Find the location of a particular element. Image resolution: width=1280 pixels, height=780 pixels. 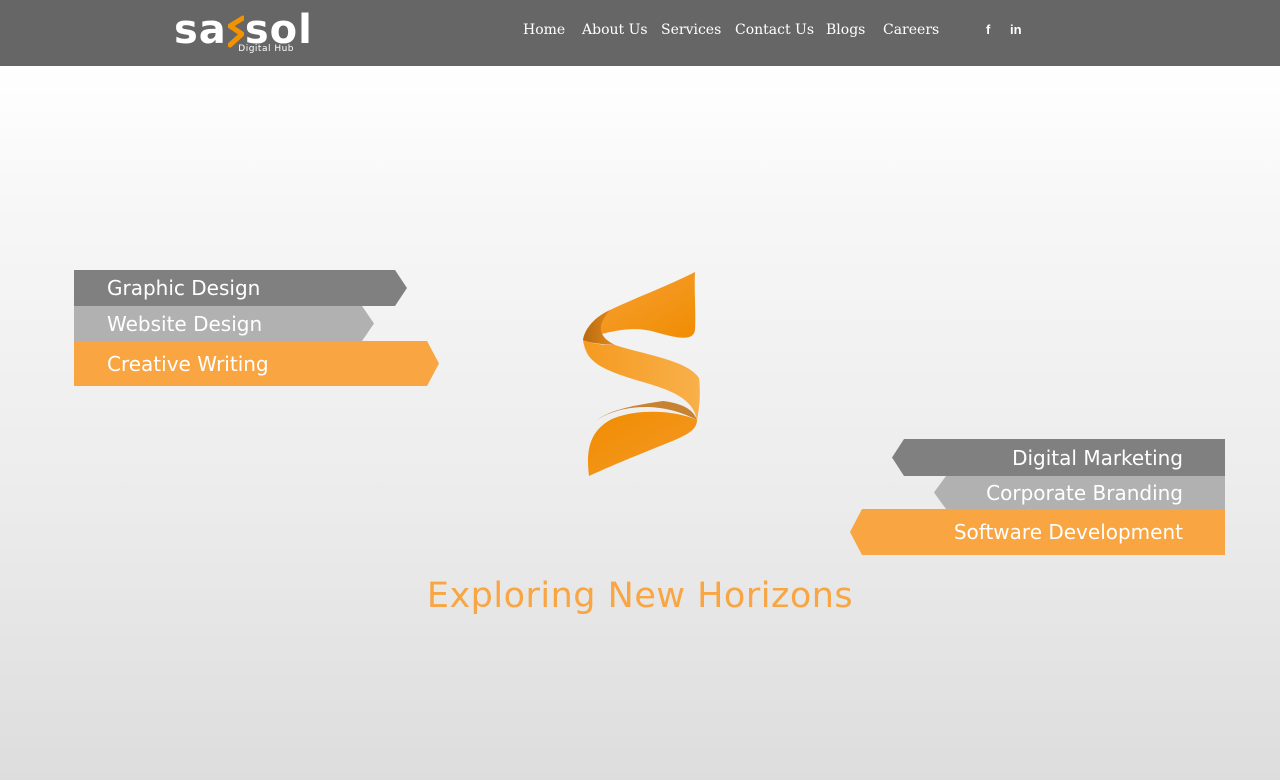

hero-tagline: Exploring New Horizons is located at coordinates (640, 596).